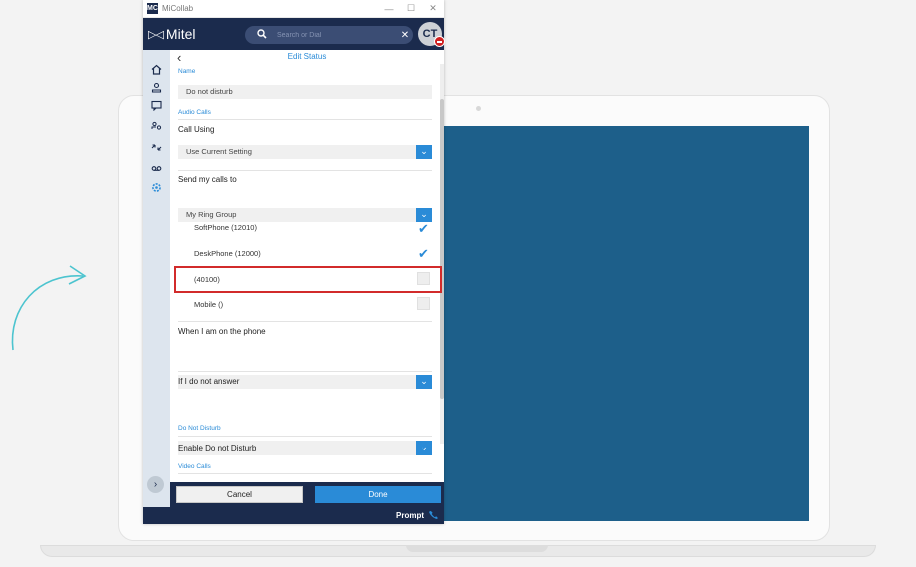 Image resolution: width=916 pixels, height=567 pixels. Describe the element at coordinates (211, 214) in the screenshot. I see `send-calls-value: My Ring Group` at that location.